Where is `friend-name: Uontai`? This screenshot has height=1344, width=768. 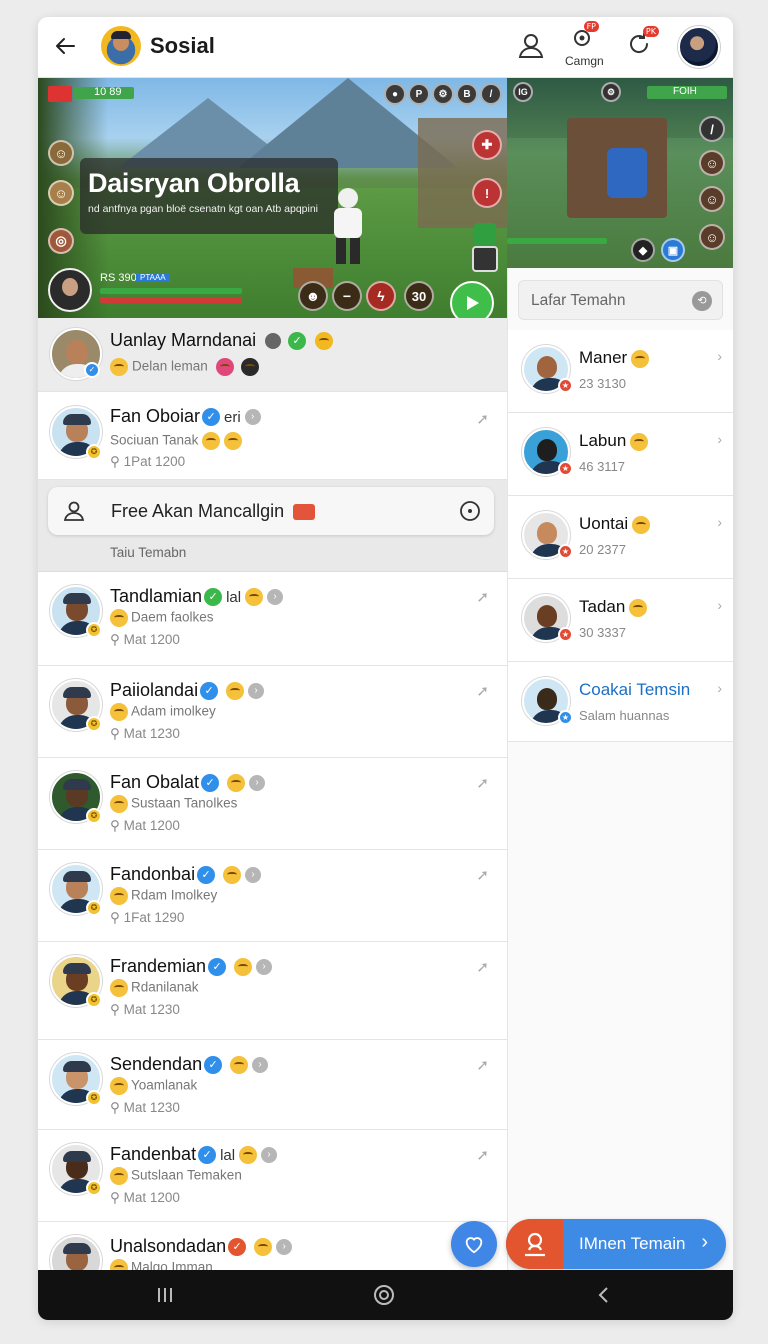
friend-name: Uontai is located at coordinates (615, 524).